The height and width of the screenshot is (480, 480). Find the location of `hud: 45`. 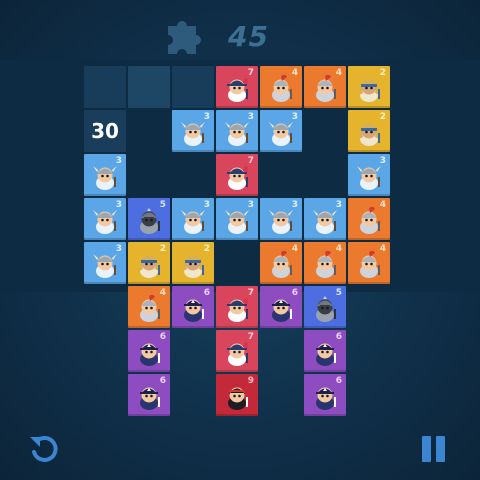

hud: 45 is located at coordinates (240, 32).